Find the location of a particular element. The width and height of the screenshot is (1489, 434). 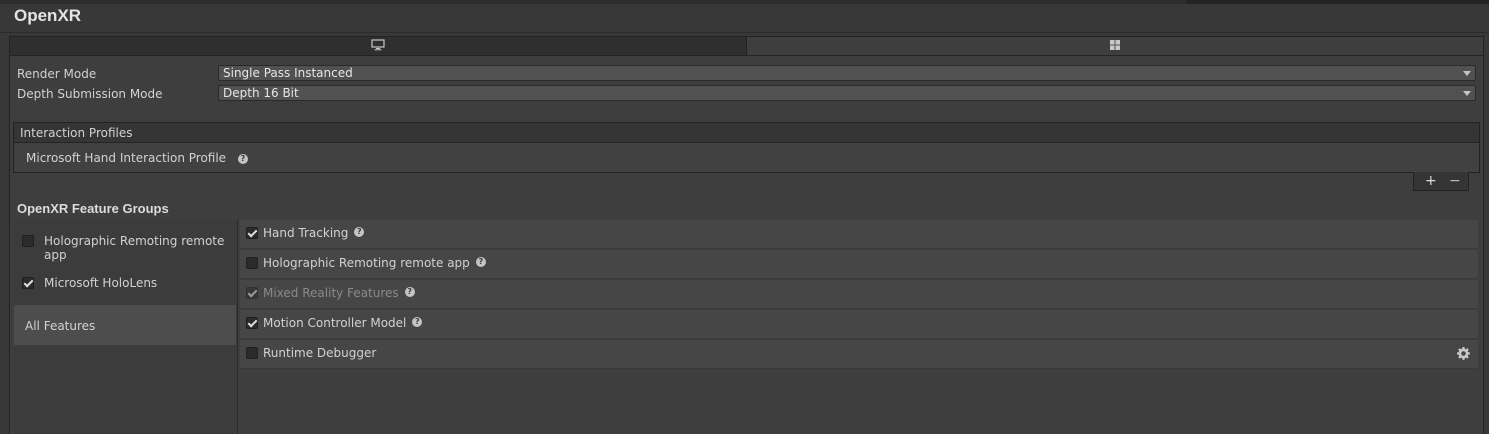

feature-label-hand-tracking: Hand Tracking? is located at coordinates (314, 233).